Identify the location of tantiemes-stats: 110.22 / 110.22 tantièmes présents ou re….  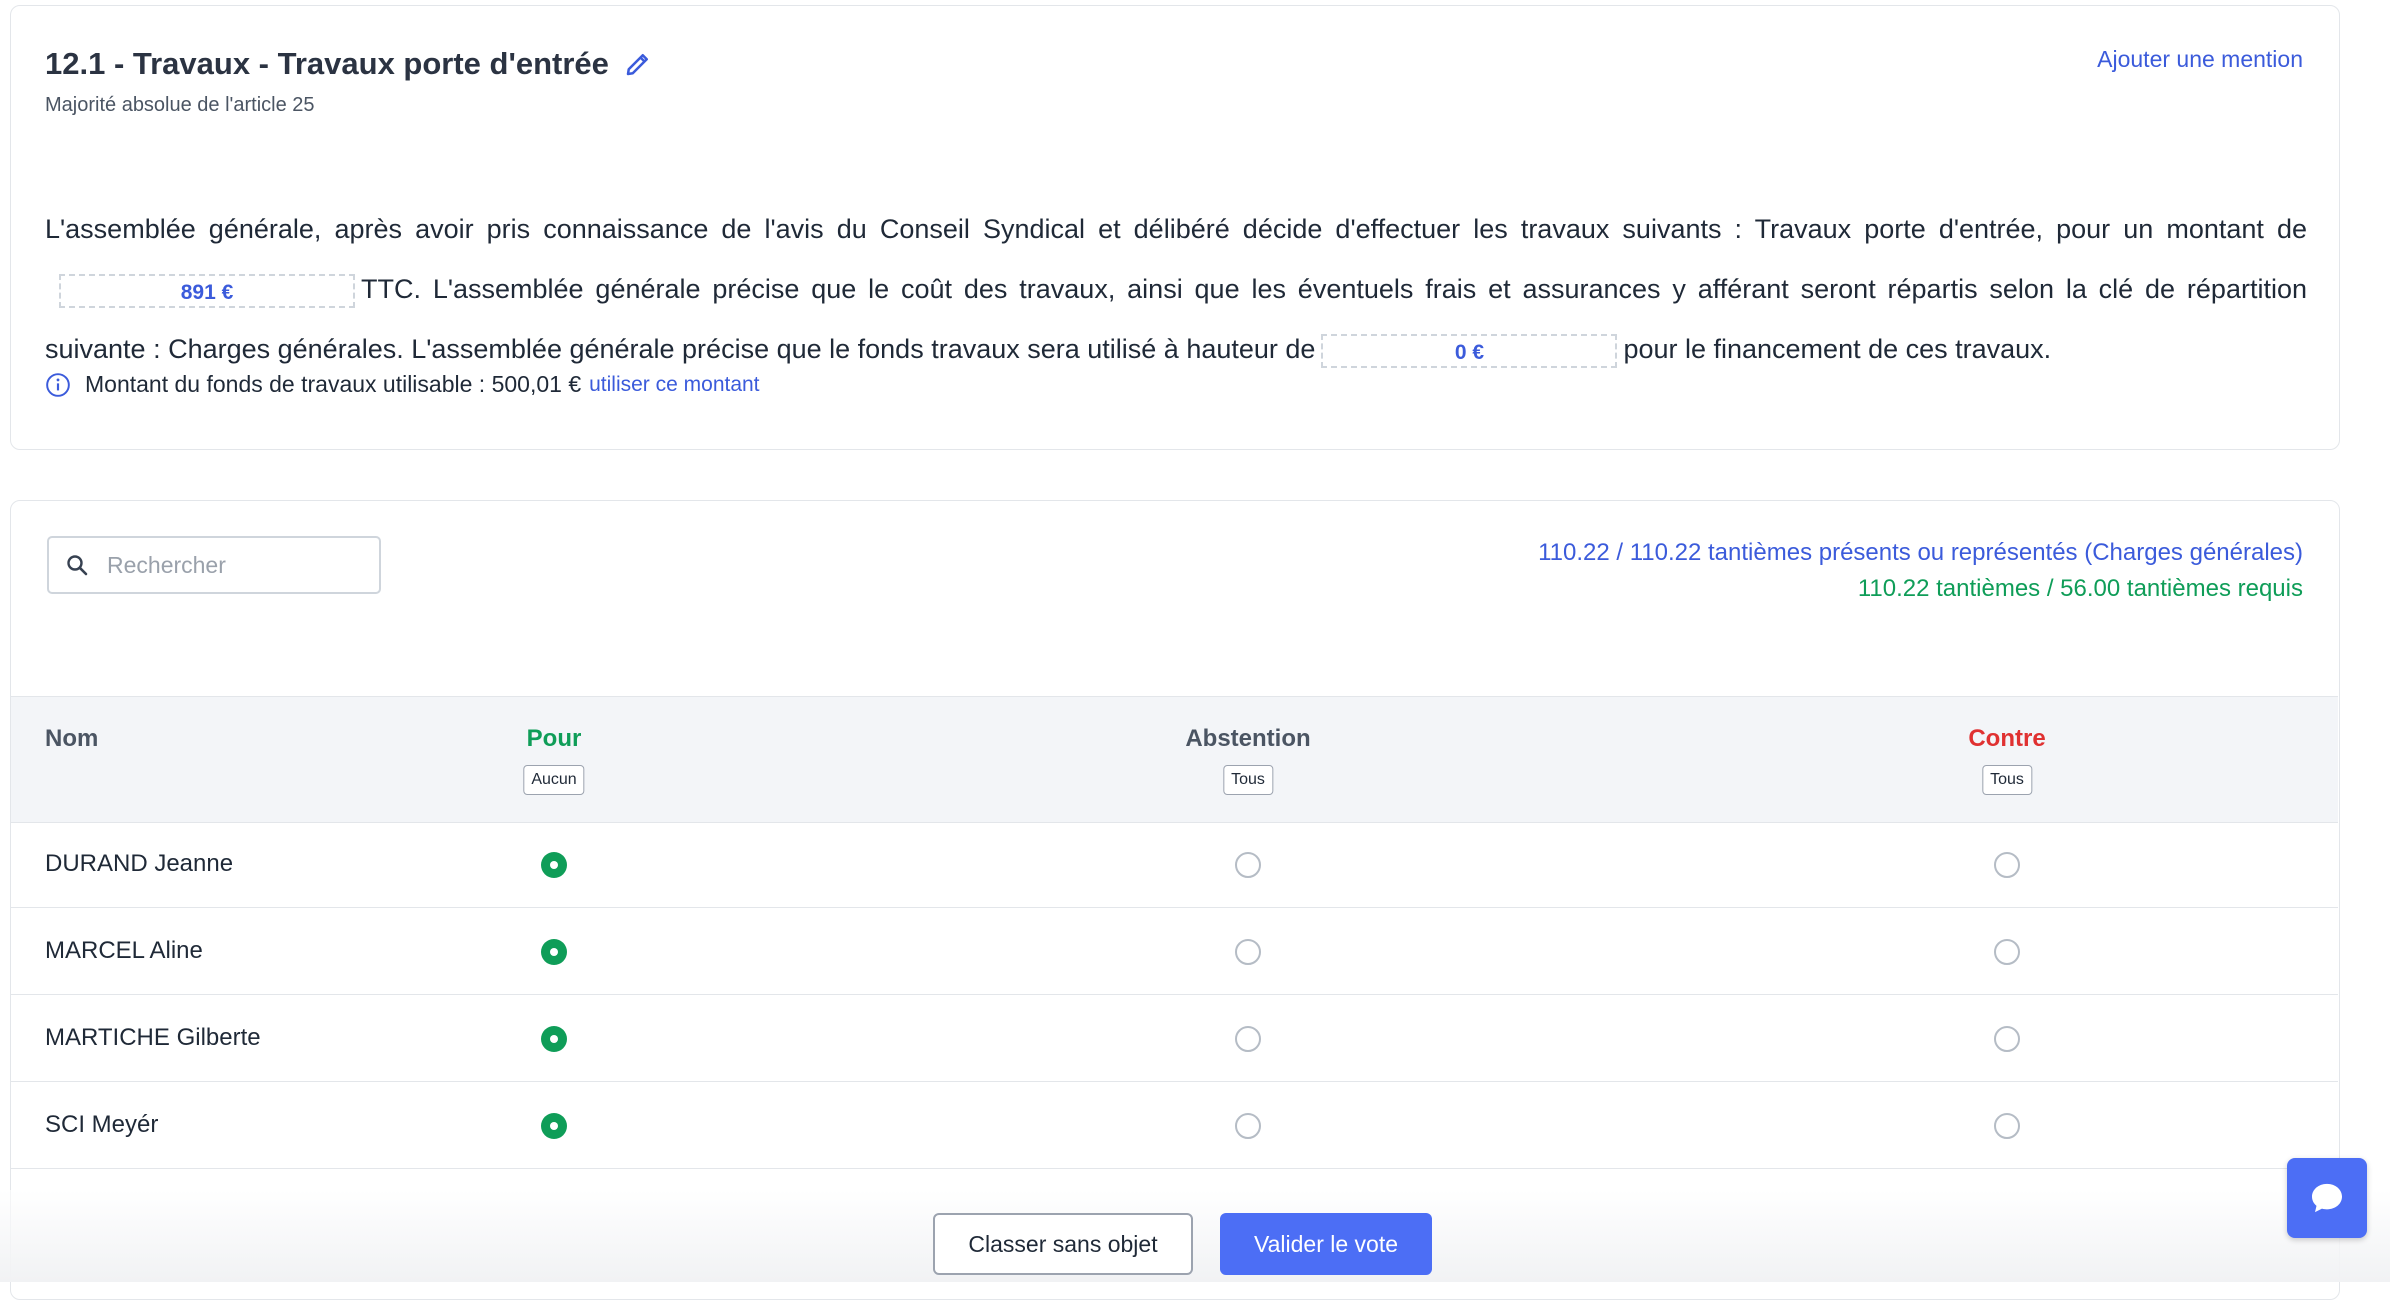
(1920, 571).